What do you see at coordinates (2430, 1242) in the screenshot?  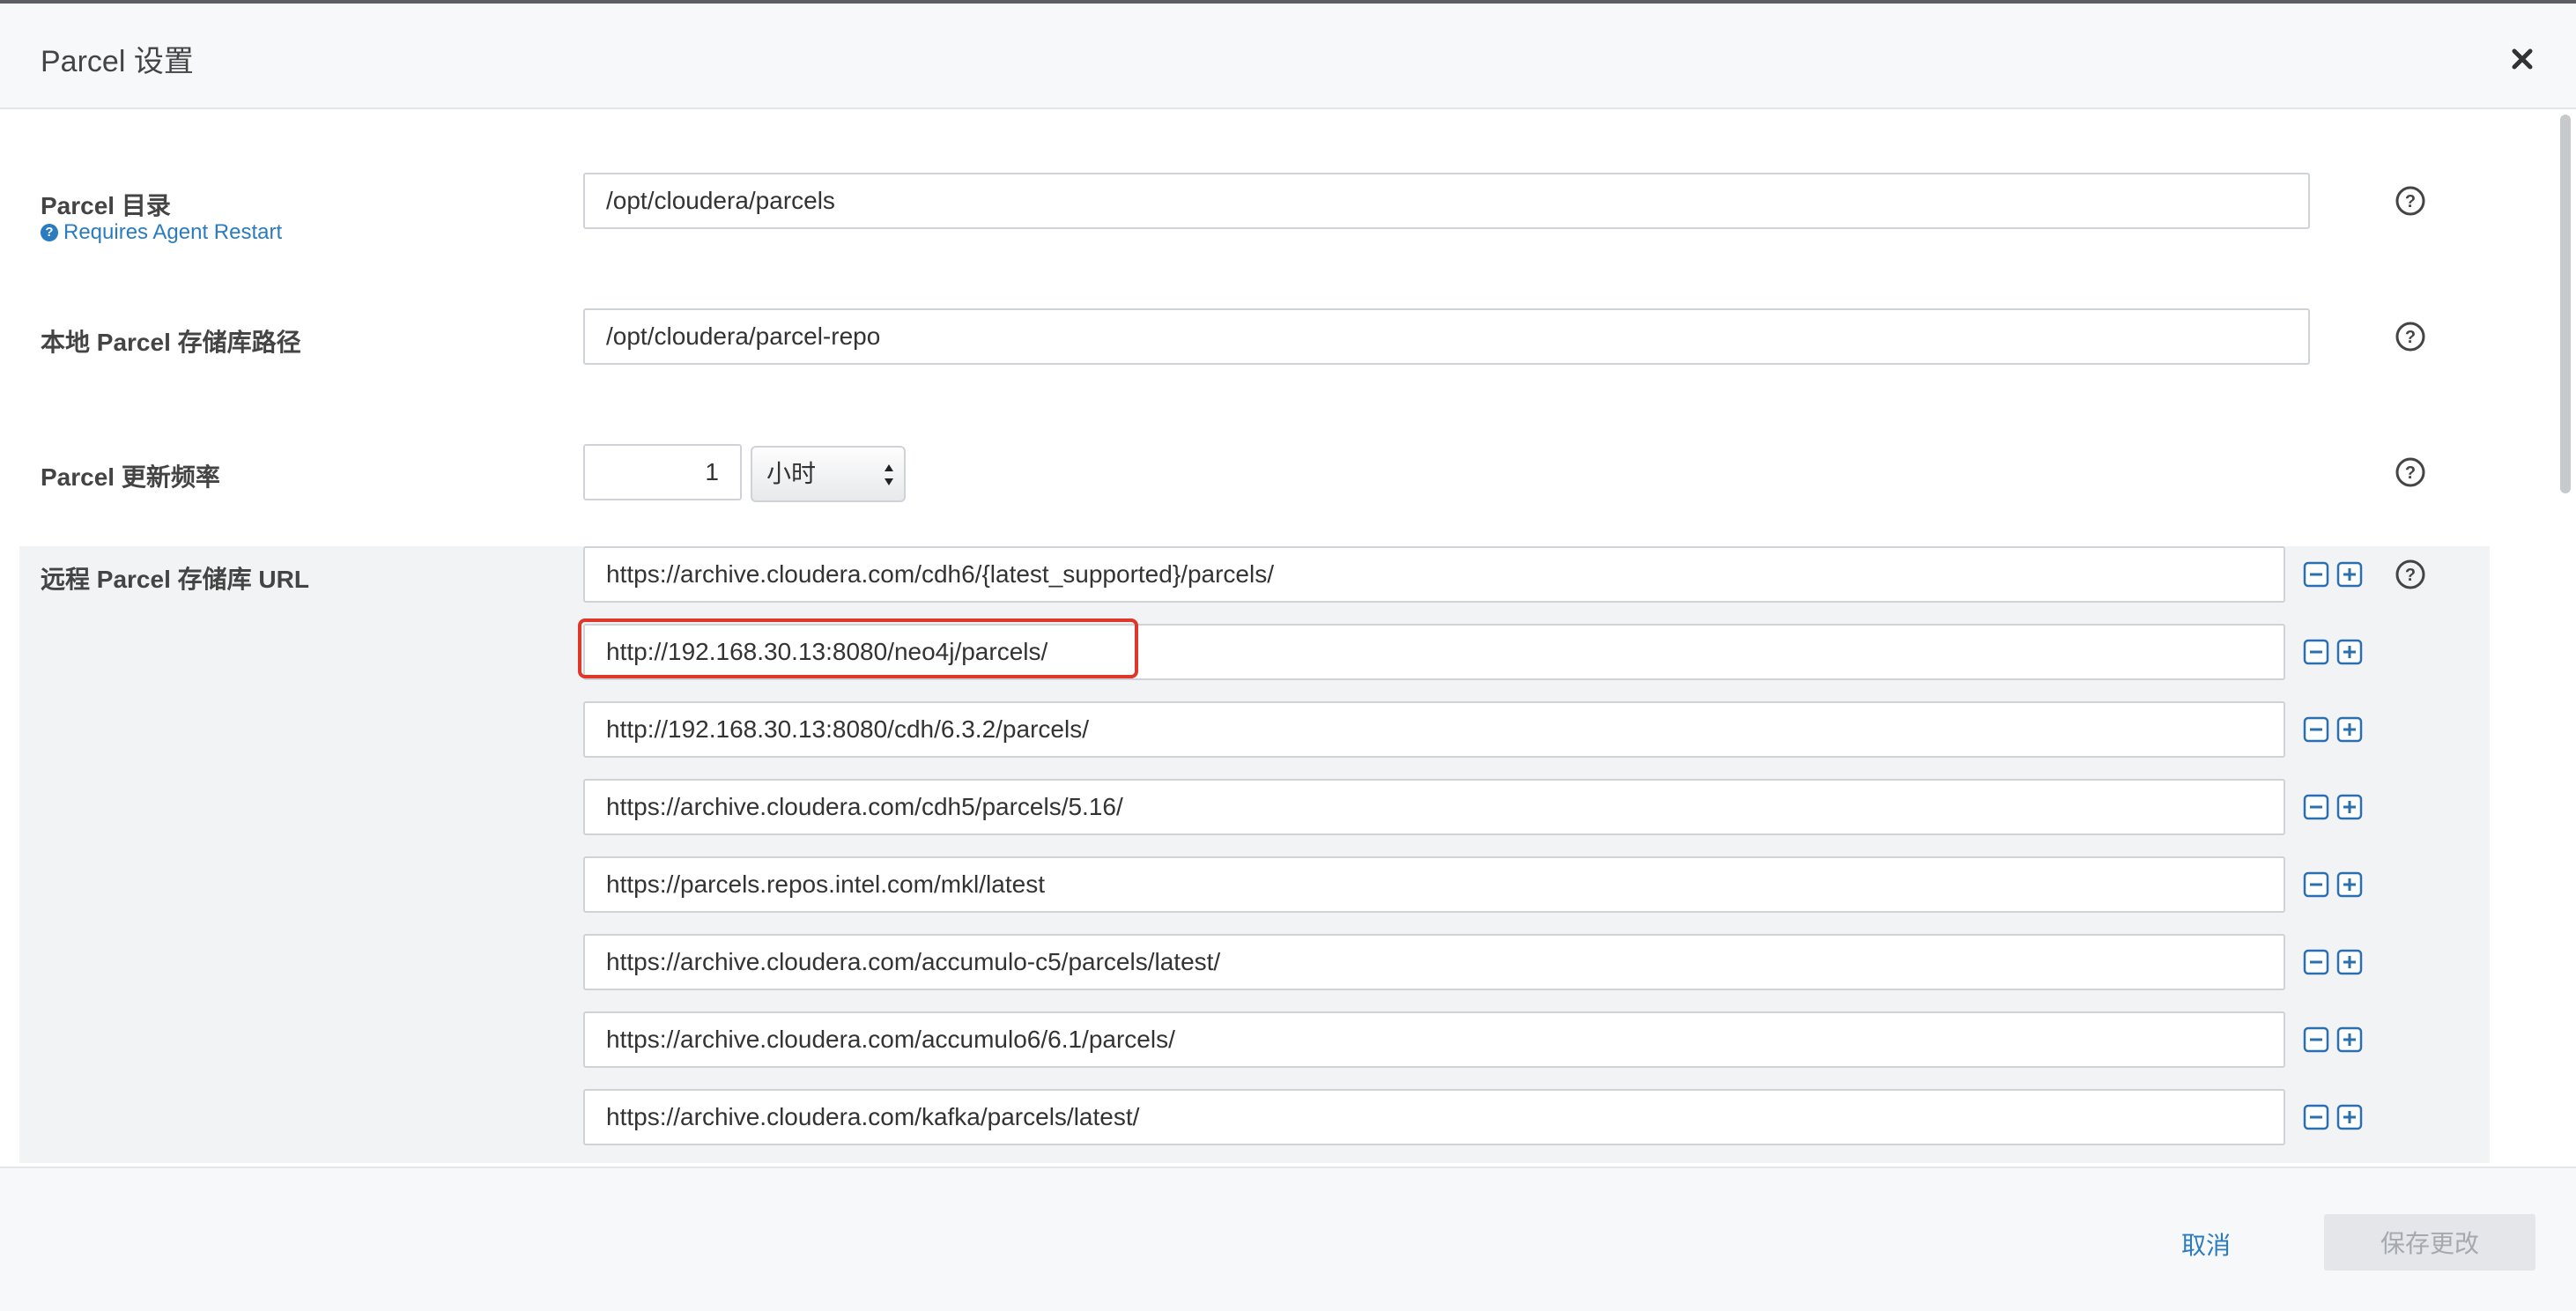 I see `save-changes-button: 保存更改` at bounding box center [2430, 1242].